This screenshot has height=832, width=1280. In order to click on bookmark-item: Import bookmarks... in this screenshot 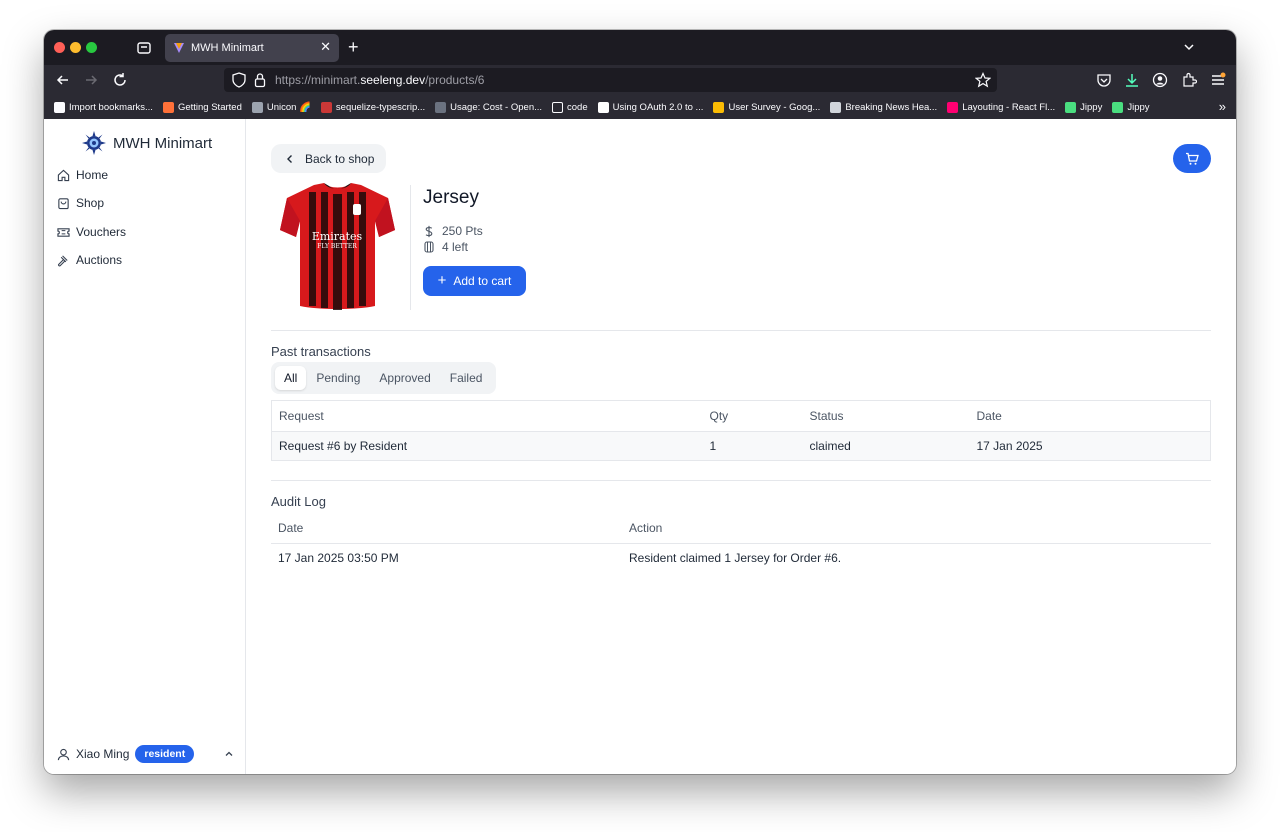, I will do `click(103, 107)`.